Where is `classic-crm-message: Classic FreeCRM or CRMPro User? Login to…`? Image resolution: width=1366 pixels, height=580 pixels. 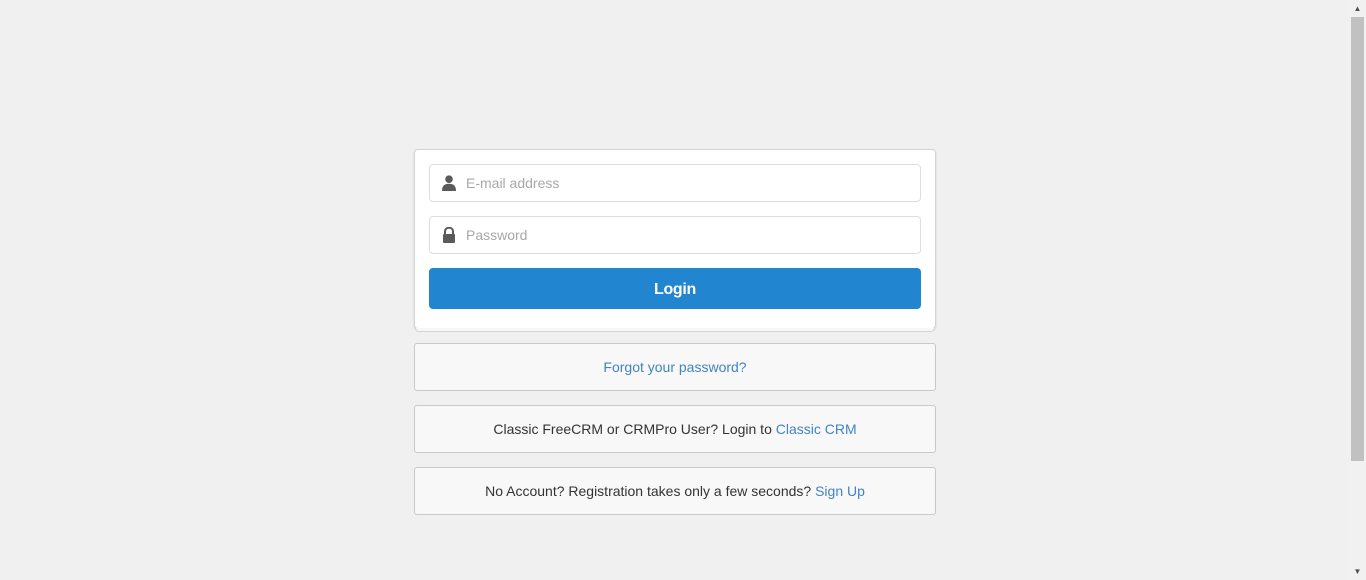
classic-crm-message: Classic FreeCRM or CRMPro User? Login to… is located at coordinates (675, 429).